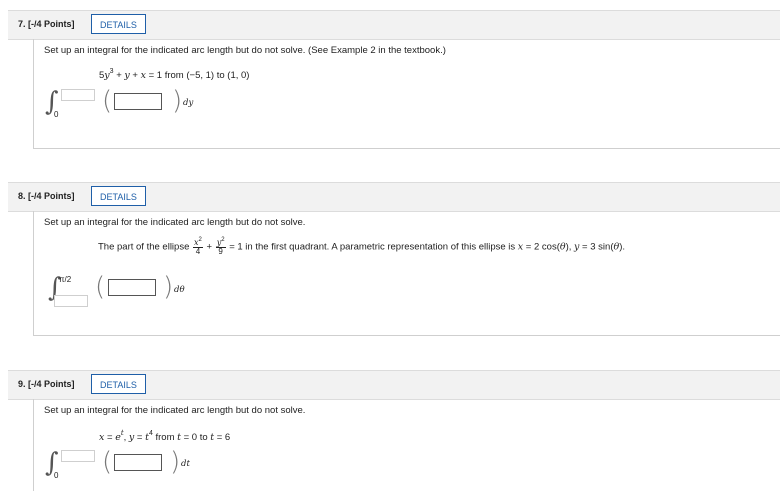 The height and width of the screenshot is (491, 780). Describe the element at coordinates (78, 95) in the screenshot. I see `question-7-upper-limit-input` at that location.